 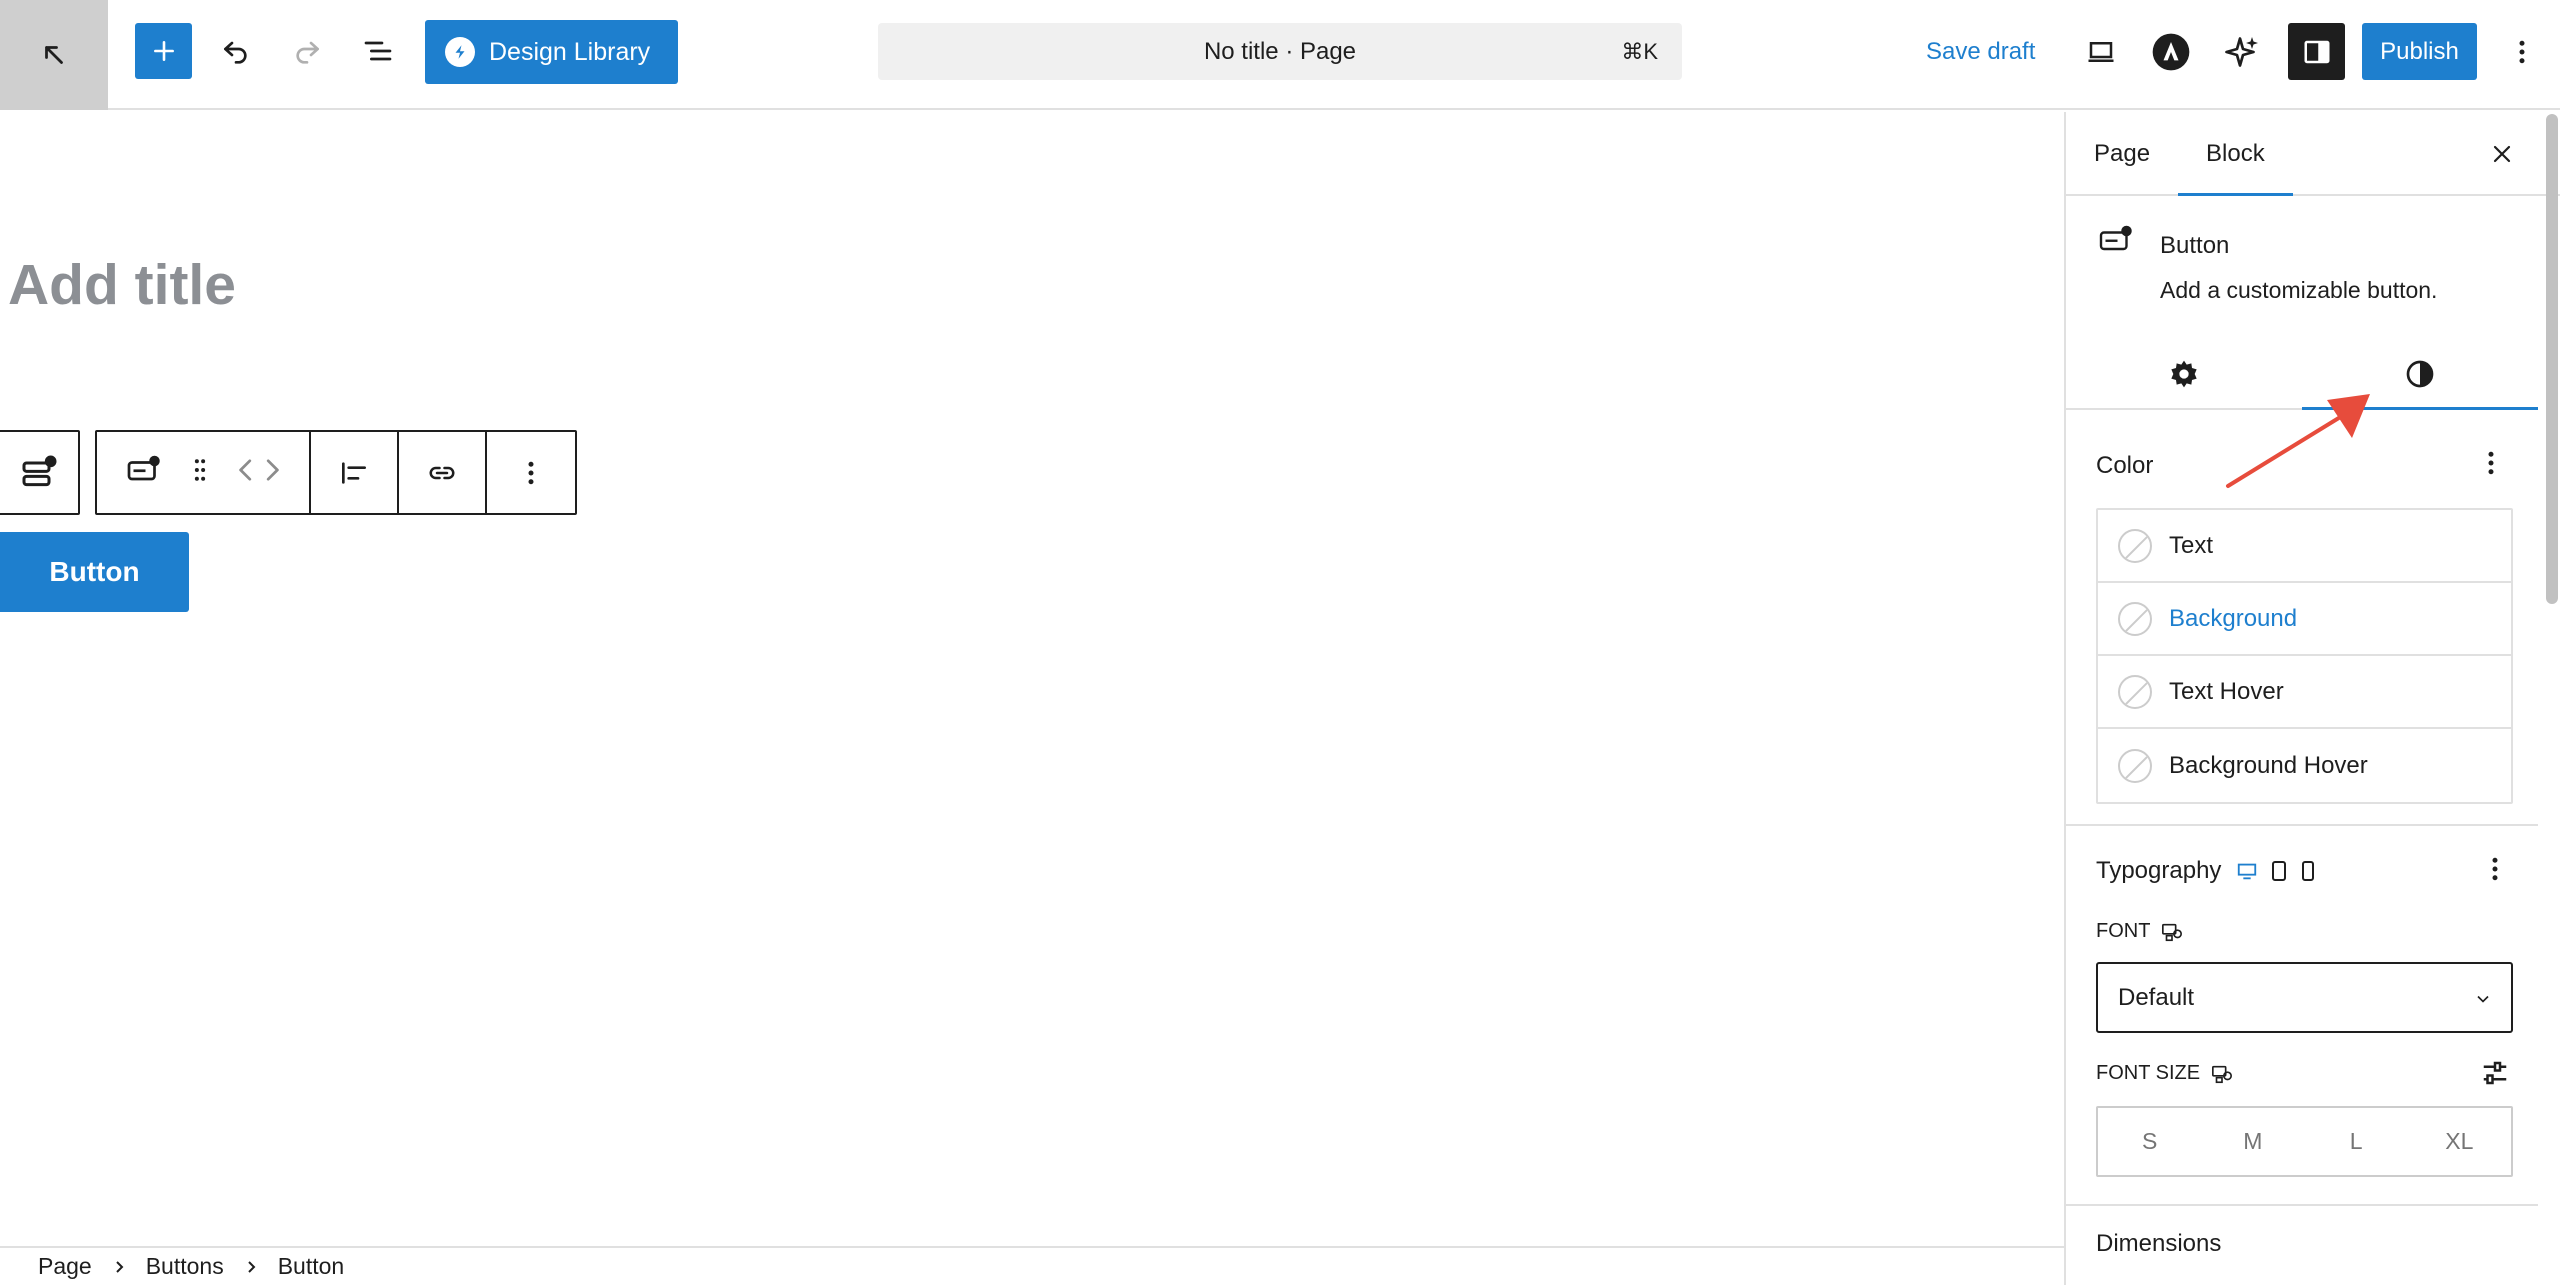 I want to click on block-tools-group, so click(x=204, y=472).